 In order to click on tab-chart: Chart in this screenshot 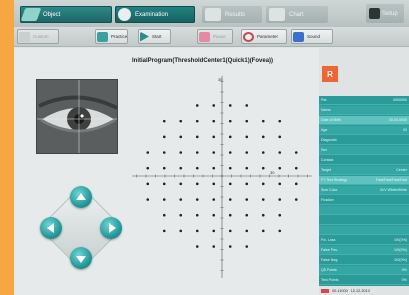, I will do `click(297, 14)`.